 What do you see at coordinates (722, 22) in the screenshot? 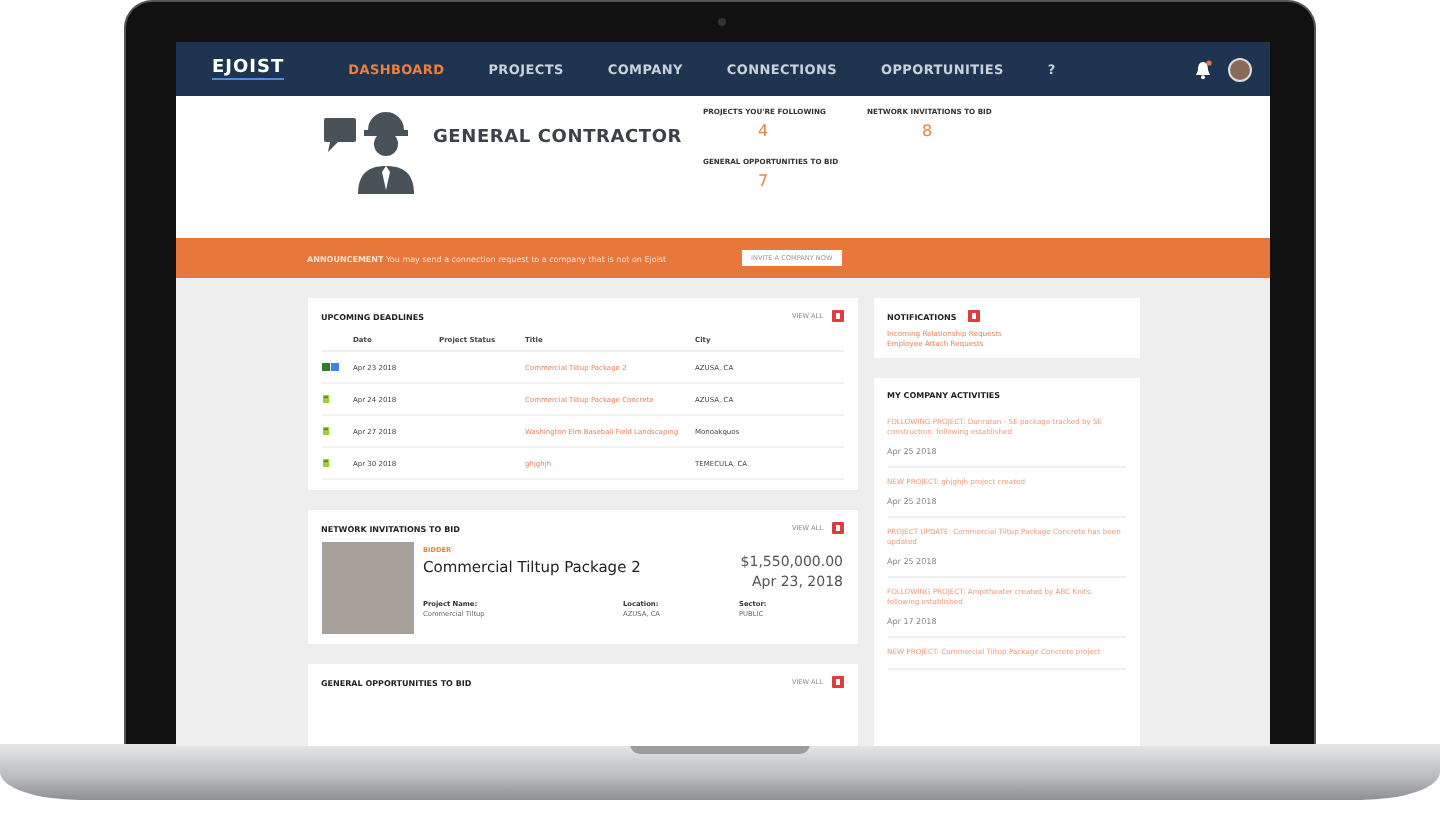
I see `camera-icon` at bounding box center [722, 22].